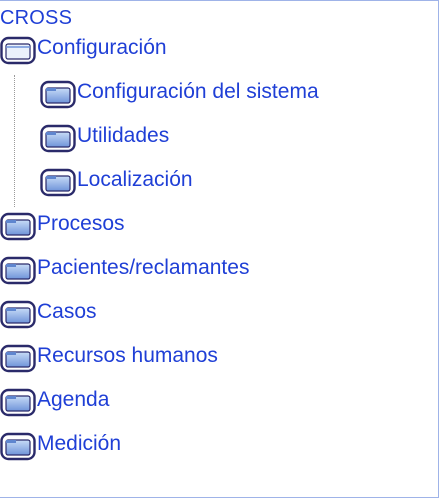 This screenshot has height=504, width=440. I want to click on tree-node-casos: Casos, so click(48, 314).